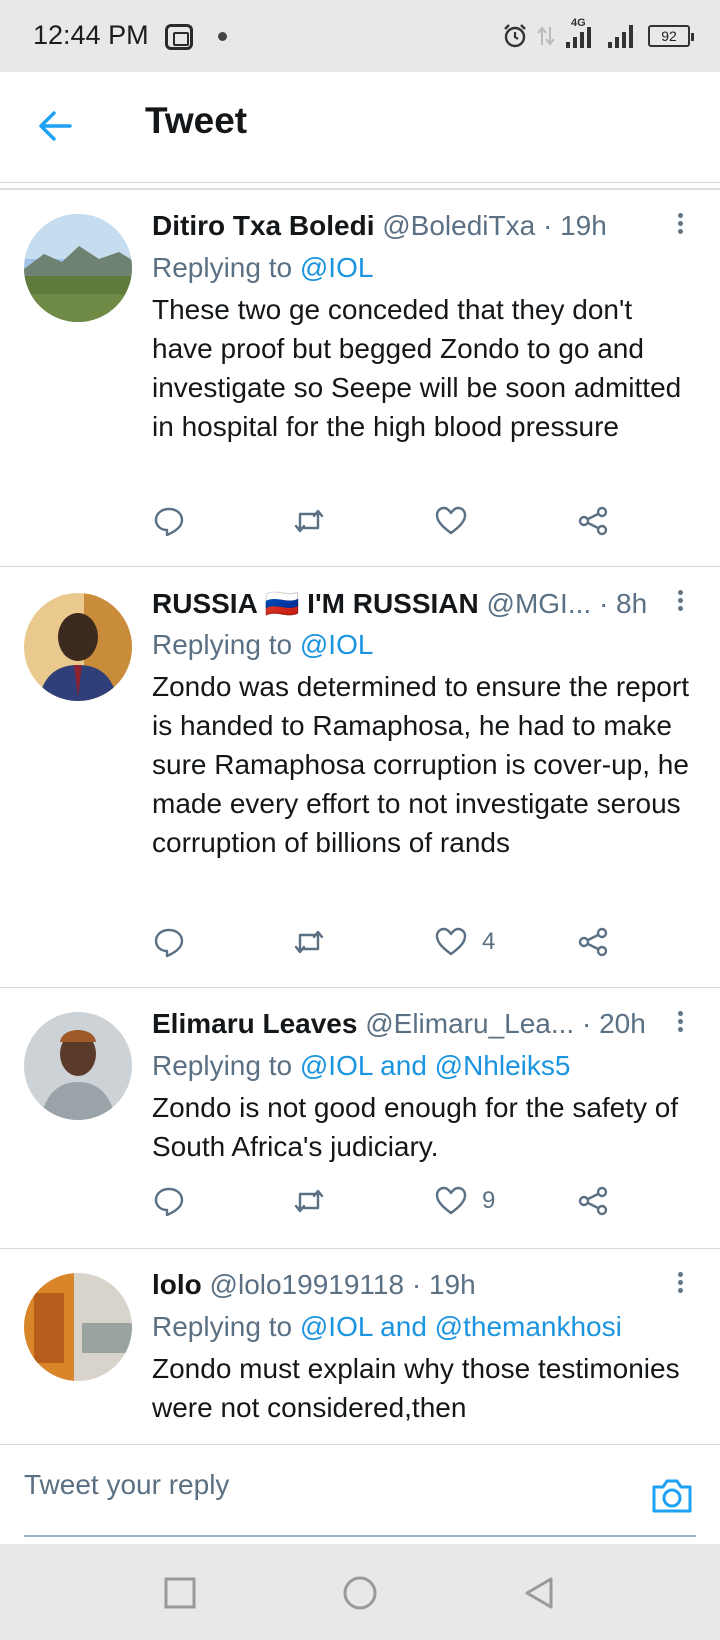 The height and width of the screenshot is (1640, 720). I want to click on page-title: Tweet, so click(196, 120).